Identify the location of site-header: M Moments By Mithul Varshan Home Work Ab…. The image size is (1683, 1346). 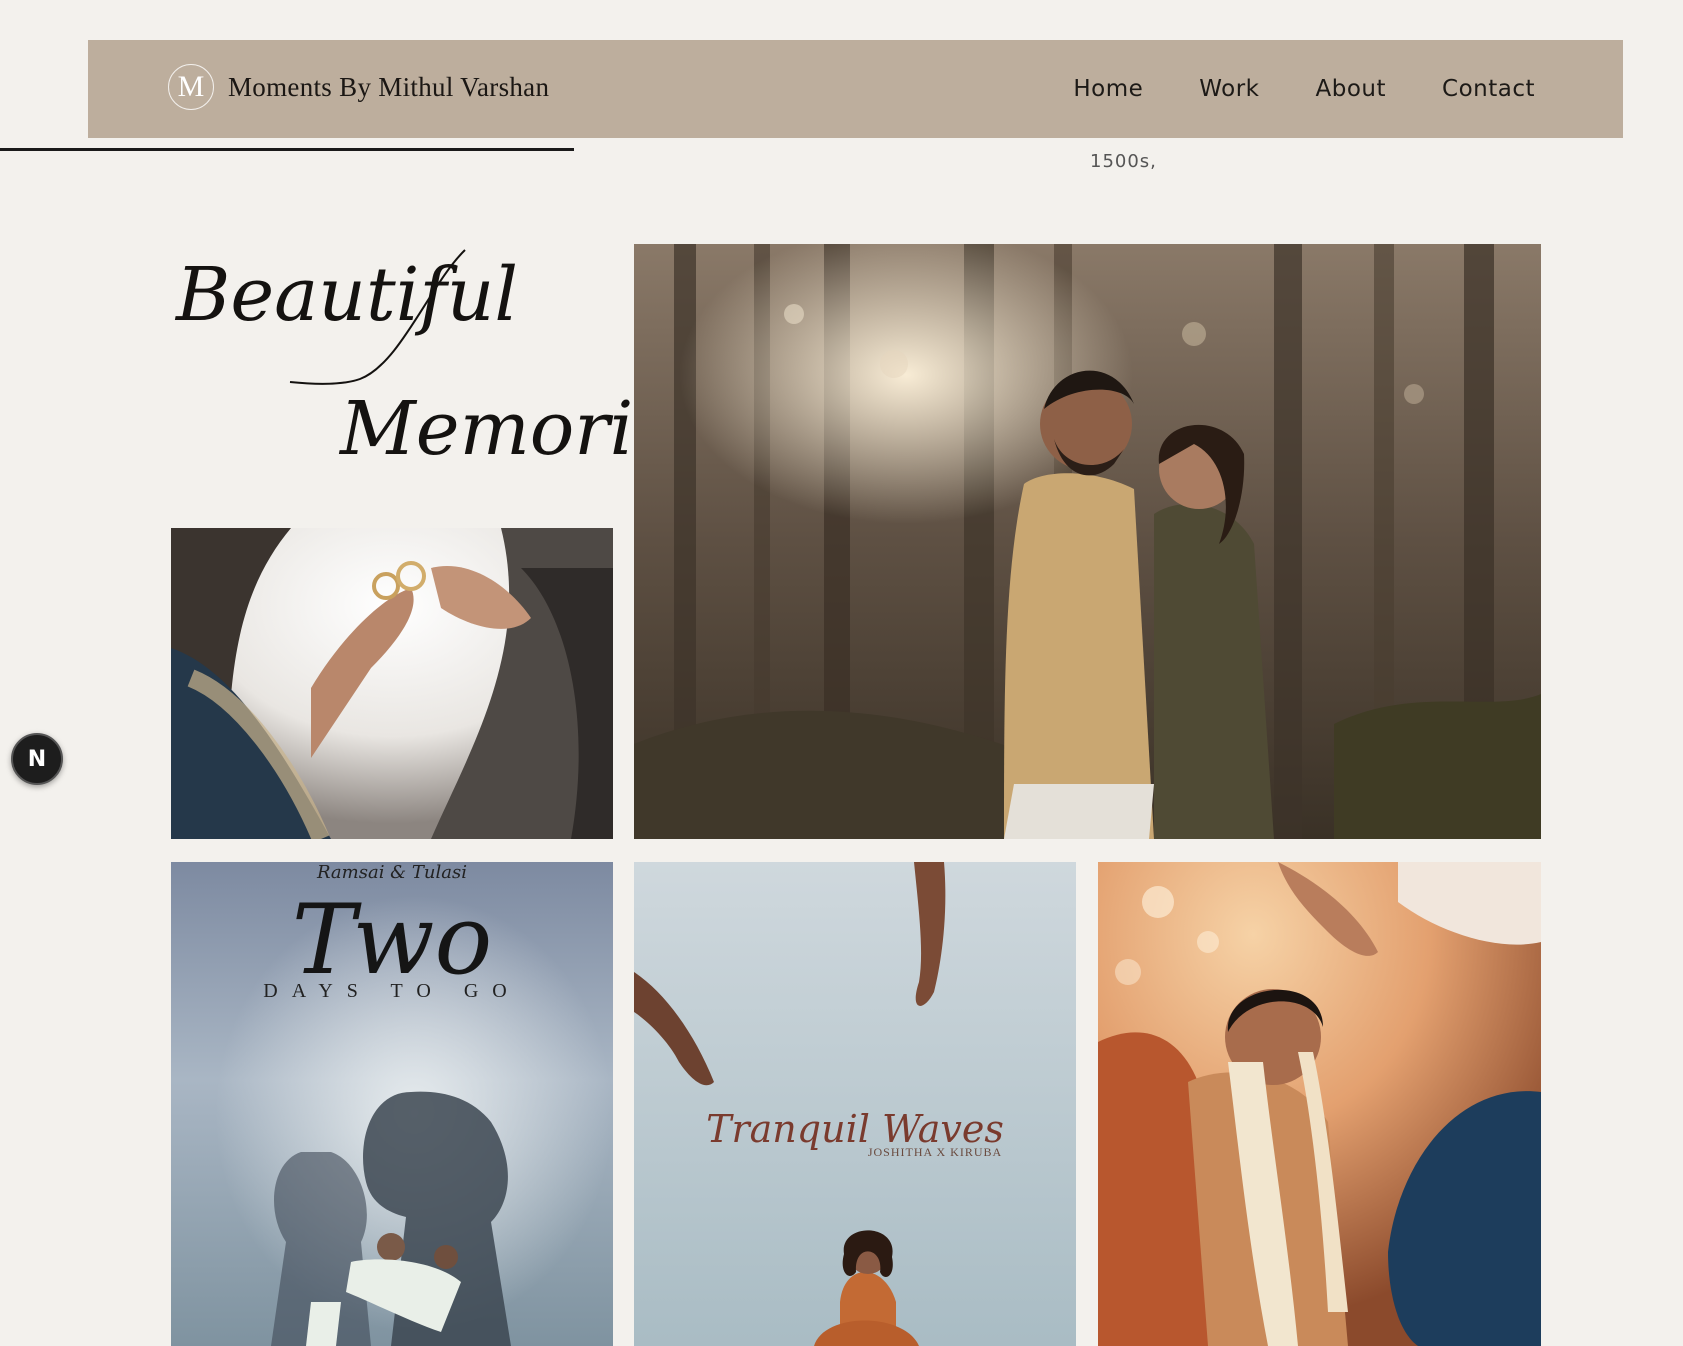
(855, 89).